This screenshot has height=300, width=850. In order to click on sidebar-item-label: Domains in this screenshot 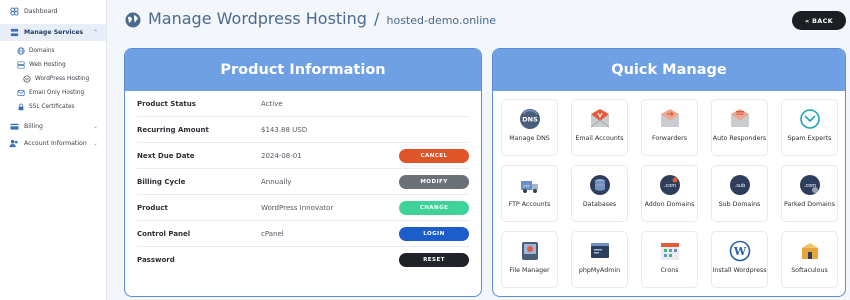, I will do `click(42, 51)`.